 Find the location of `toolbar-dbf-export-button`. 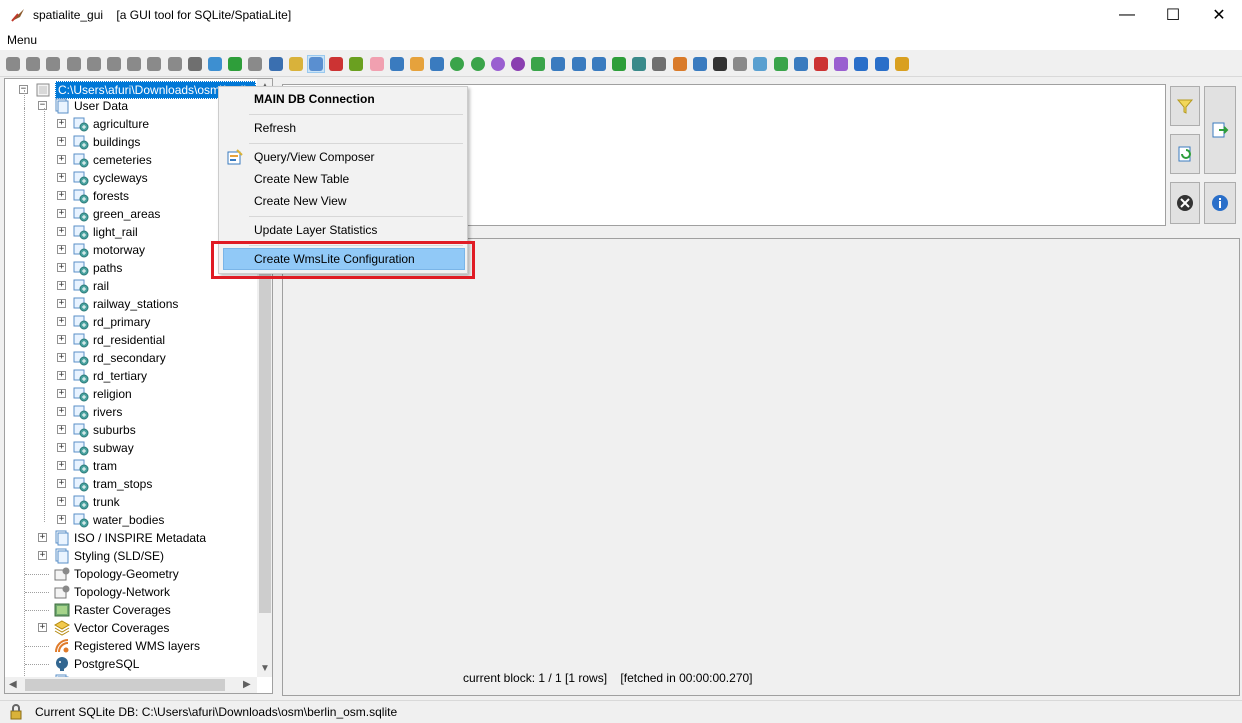

toolbar-dbf-export-button is located at coordinates (538, 64).